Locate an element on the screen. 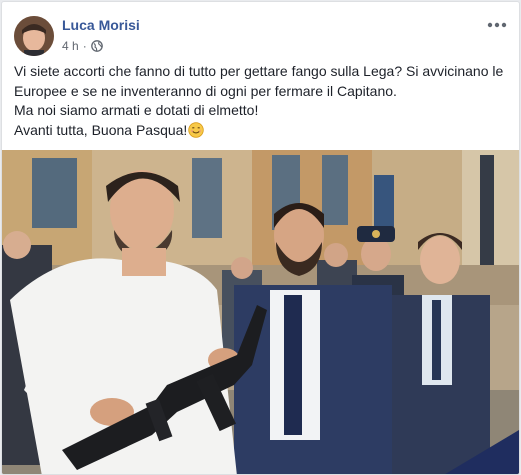 This screenshot has width=521, height=475. smiling-face-icon is located at coordinates (196, 132).